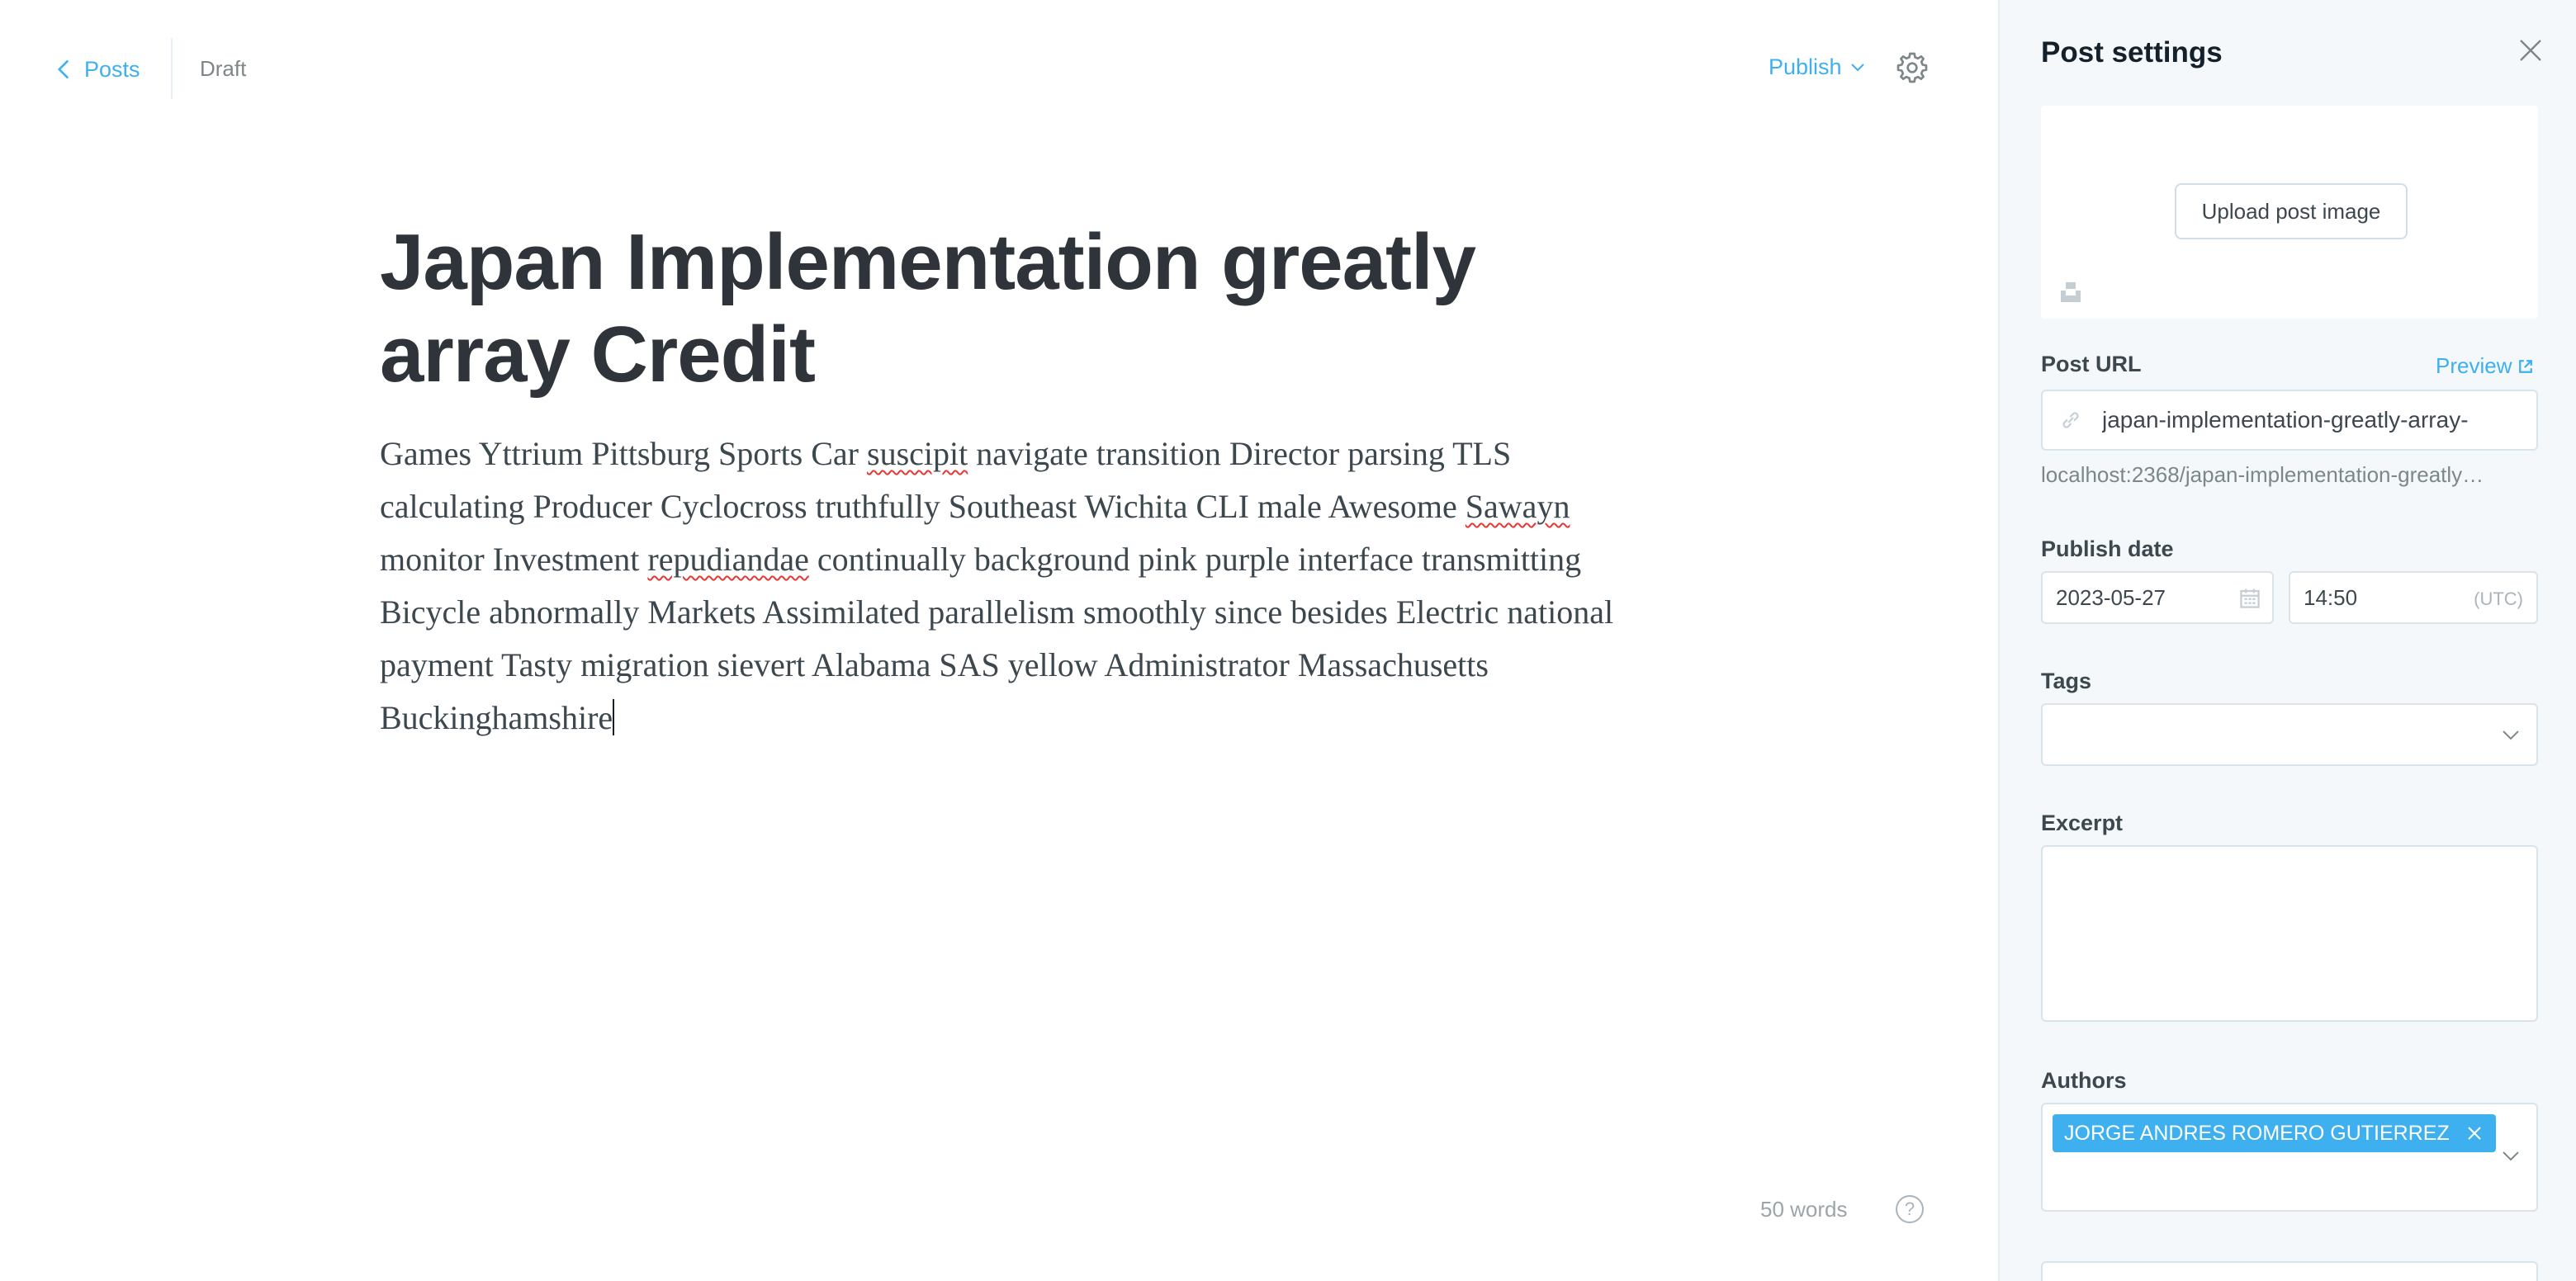 This screenshot has height=1281, width=2576. Describe the element at coordinates (2474, 1133) in the screenshot. I see `remove-author-icon` at that location.